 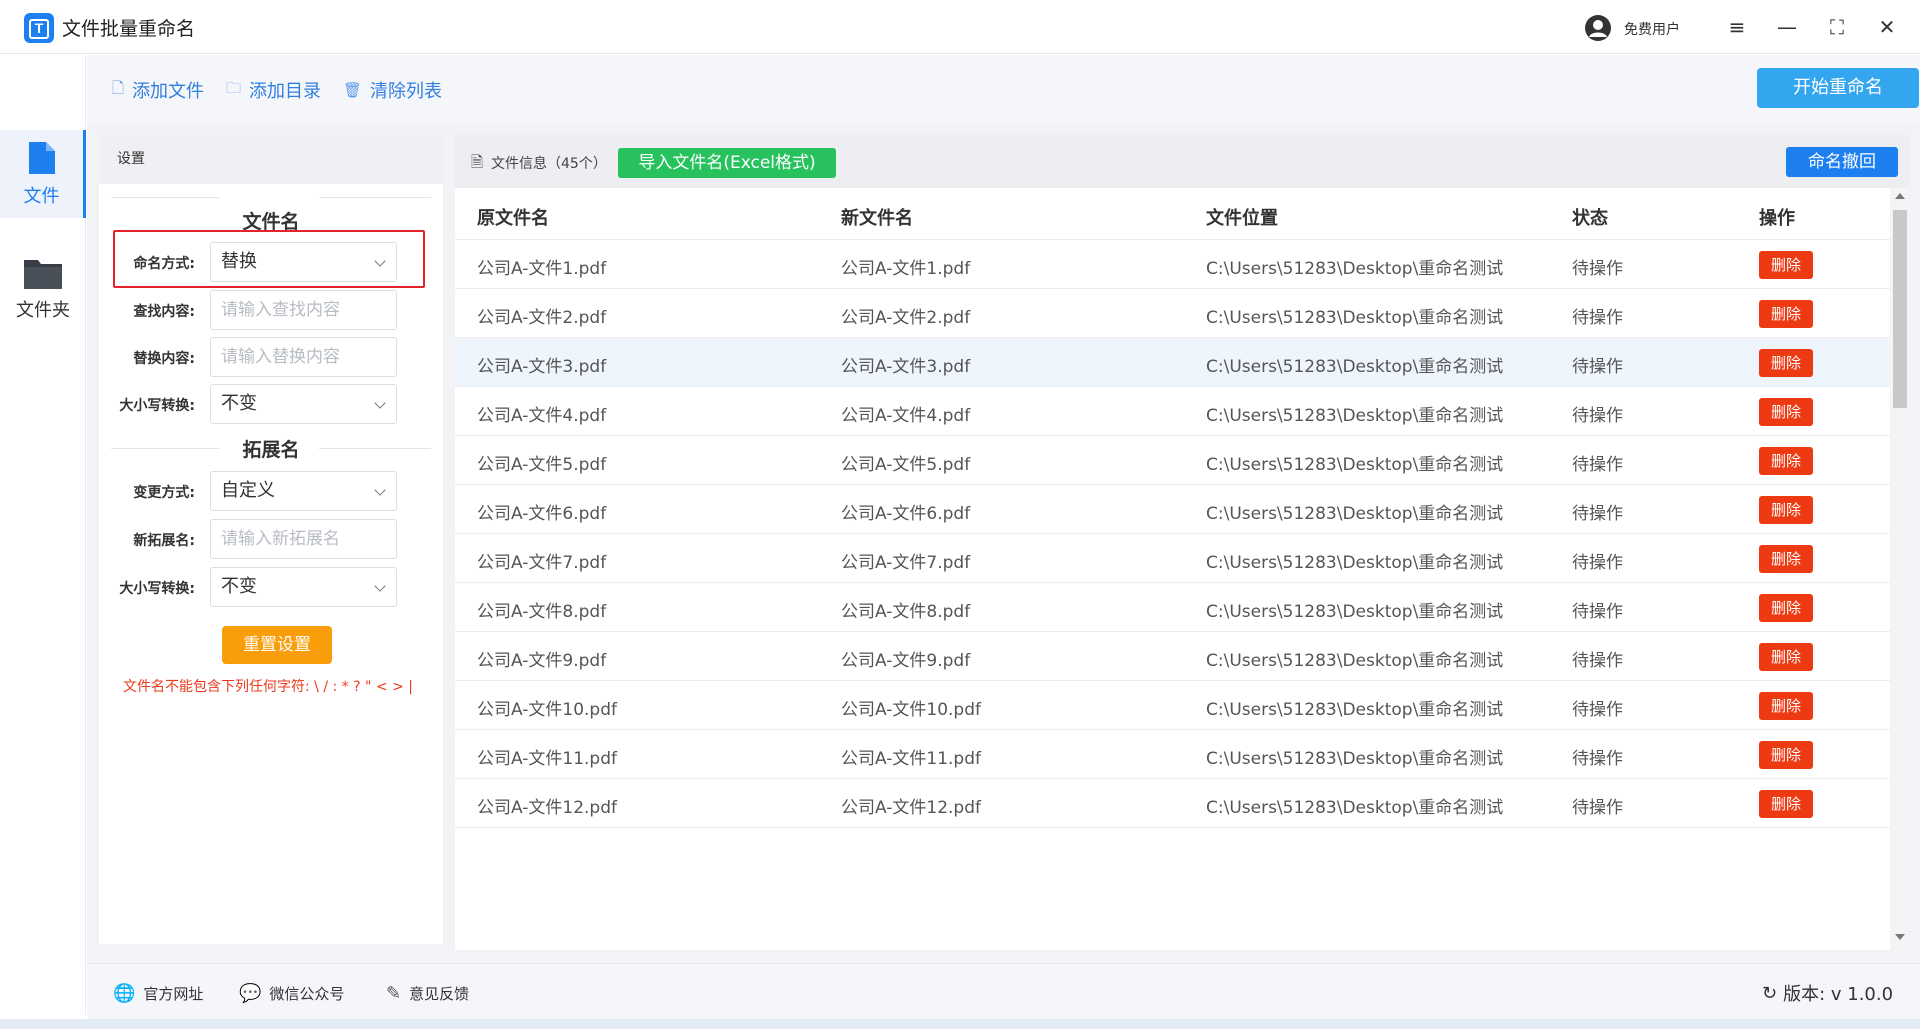 What do you see at coordinates (877, 217) in the screenshot?
I see `col-new: 新文件名` at bounding box center [877, 217].